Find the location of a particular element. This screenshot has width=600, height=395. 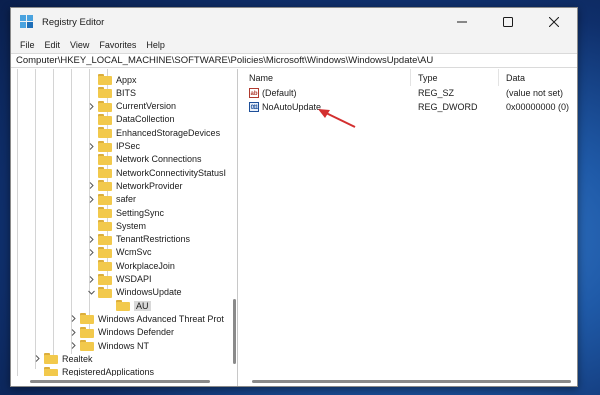

tree-item-windows-nt: Windows NT is located at coordinates (109, 345).